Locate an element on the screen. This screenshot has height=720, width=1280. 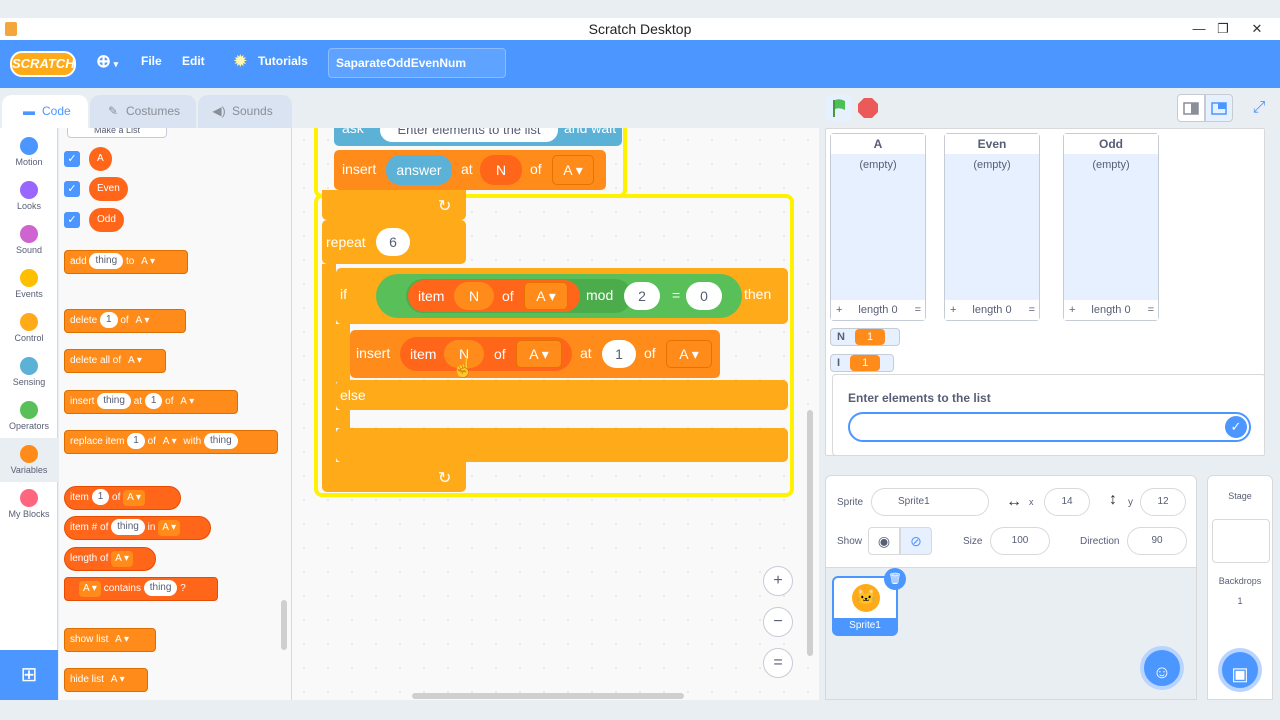
add-extension-button: ⊞ is located at coordinates (29, 675).